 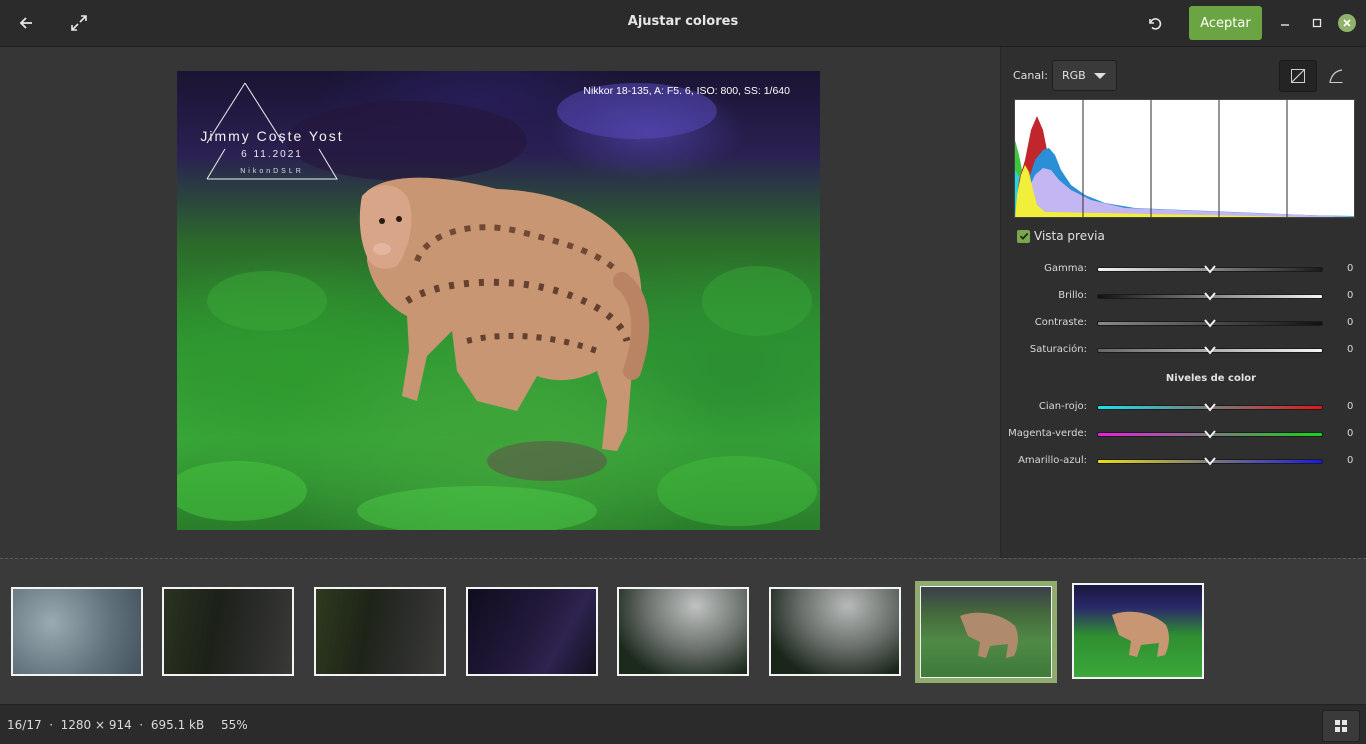 I want to click on thumbnail-selected, so click(x=986, y=632).